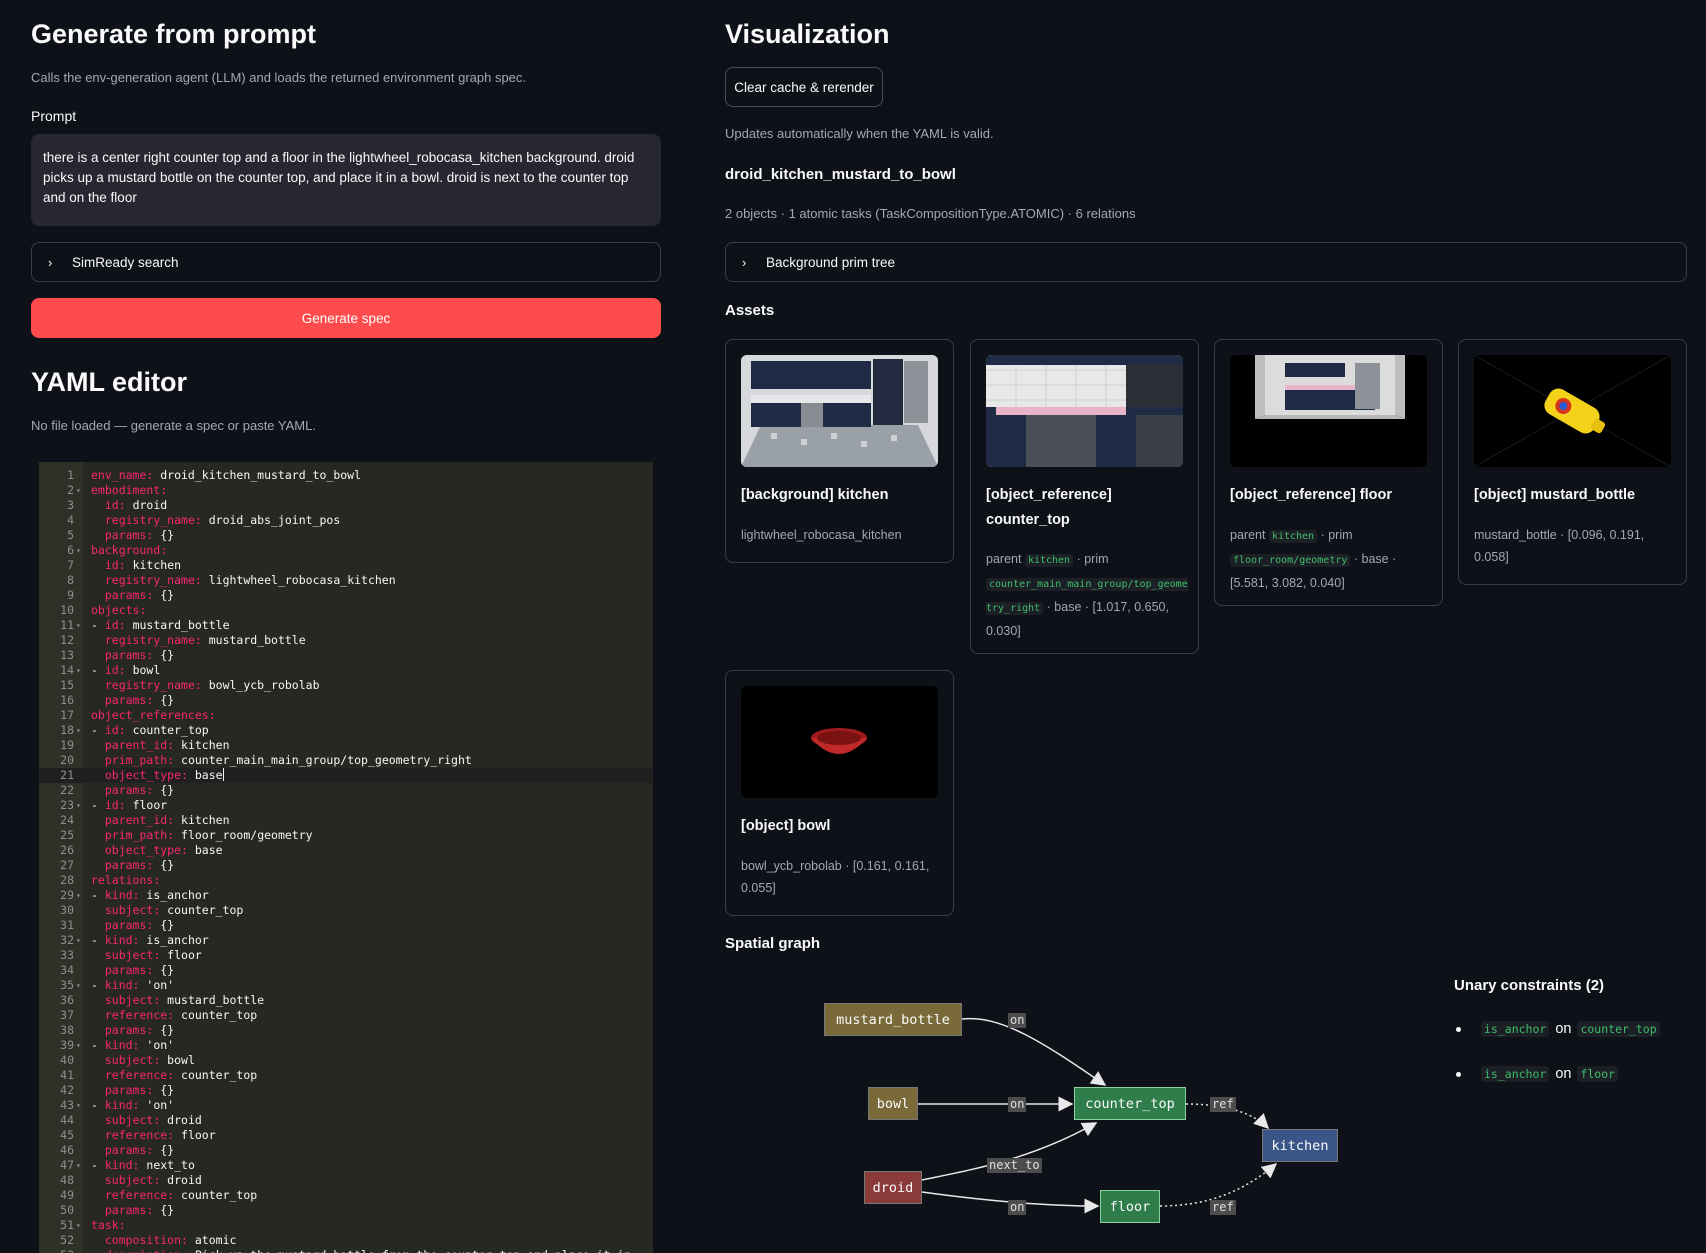 The height and width of the screenshot is (1253, 1706). I want to click on simready-search-expander: › SimReady search, so click(346, 262).